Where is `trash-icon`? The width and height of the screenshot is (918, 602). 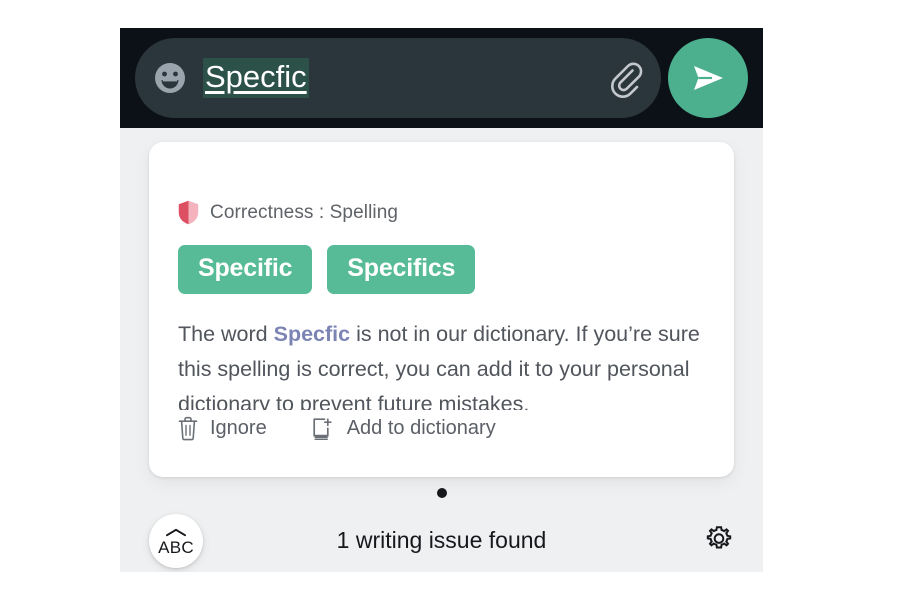
trash-icon is located at coordinates (188, 428).